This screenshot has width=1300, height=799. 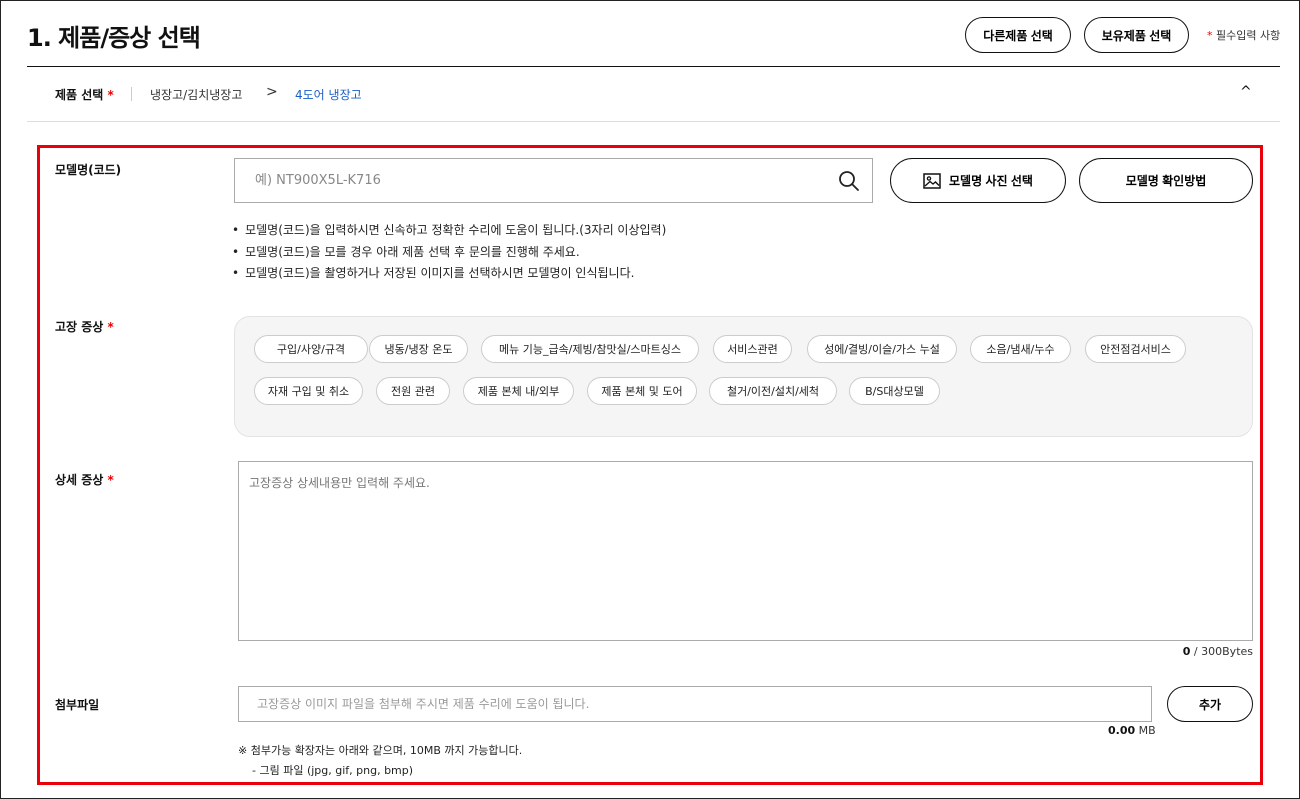 I want to click on model-photo-label: 모델명 사진 선택, so click(x=991, y=181).